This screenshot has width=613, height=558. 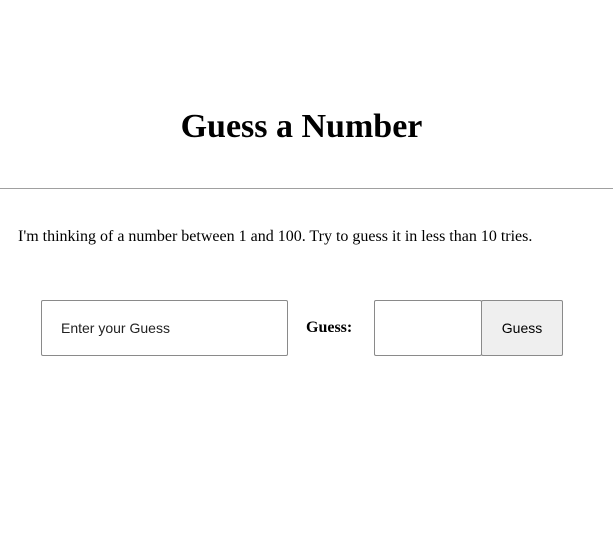 I want to click on guess-button: Guess, so click(x=522, y=328).